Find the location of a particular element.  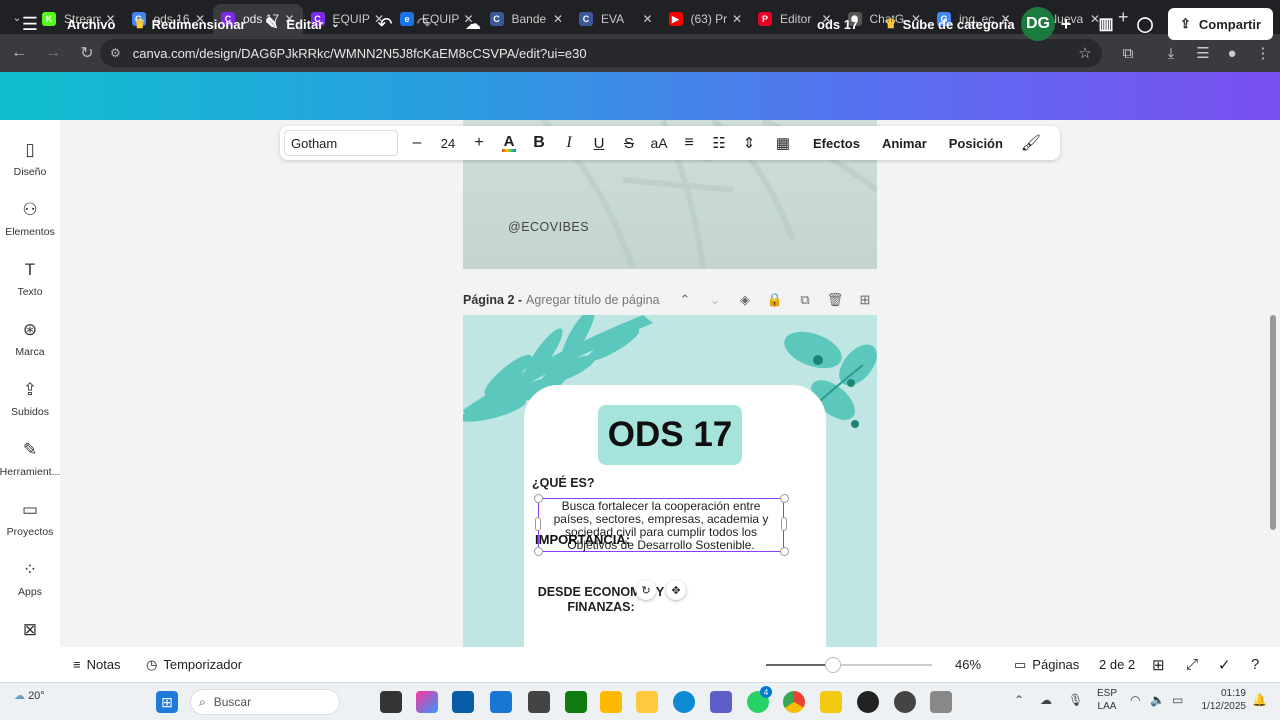

app-icon is located at coordinates (539, 702).